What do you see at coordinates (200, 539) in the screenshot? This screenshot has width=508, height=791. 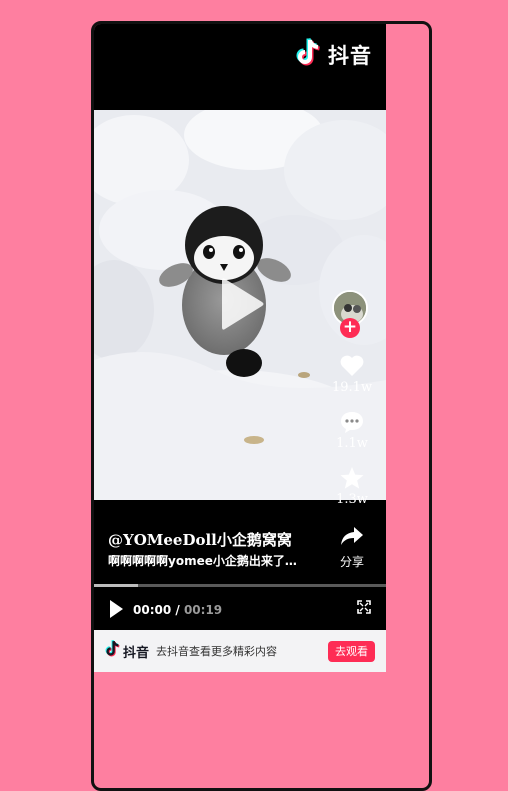 I see `author-name: @YOMeeDoll小企鹅窝窝` at bounding box center [200, 539].